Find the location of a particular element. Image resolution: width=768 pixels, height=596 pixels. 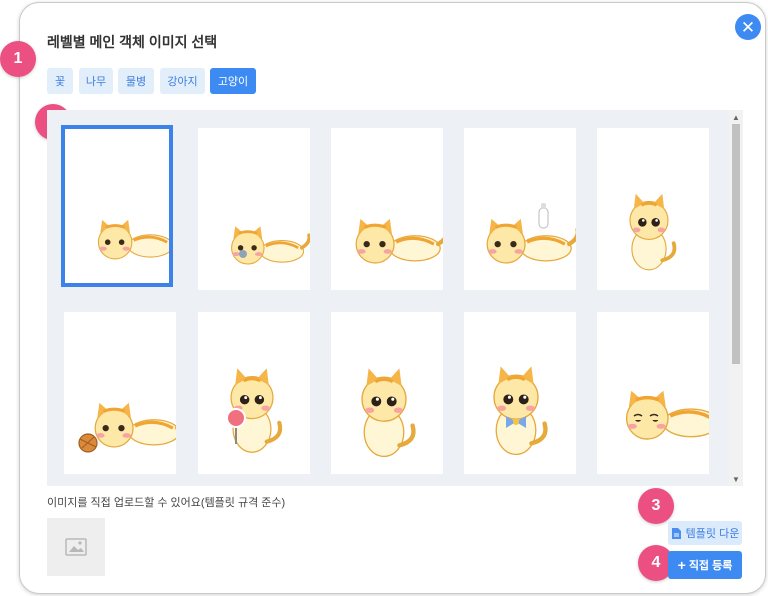

grid-scrollbar: ▲ ▼ is located at coordinates (736, 298).